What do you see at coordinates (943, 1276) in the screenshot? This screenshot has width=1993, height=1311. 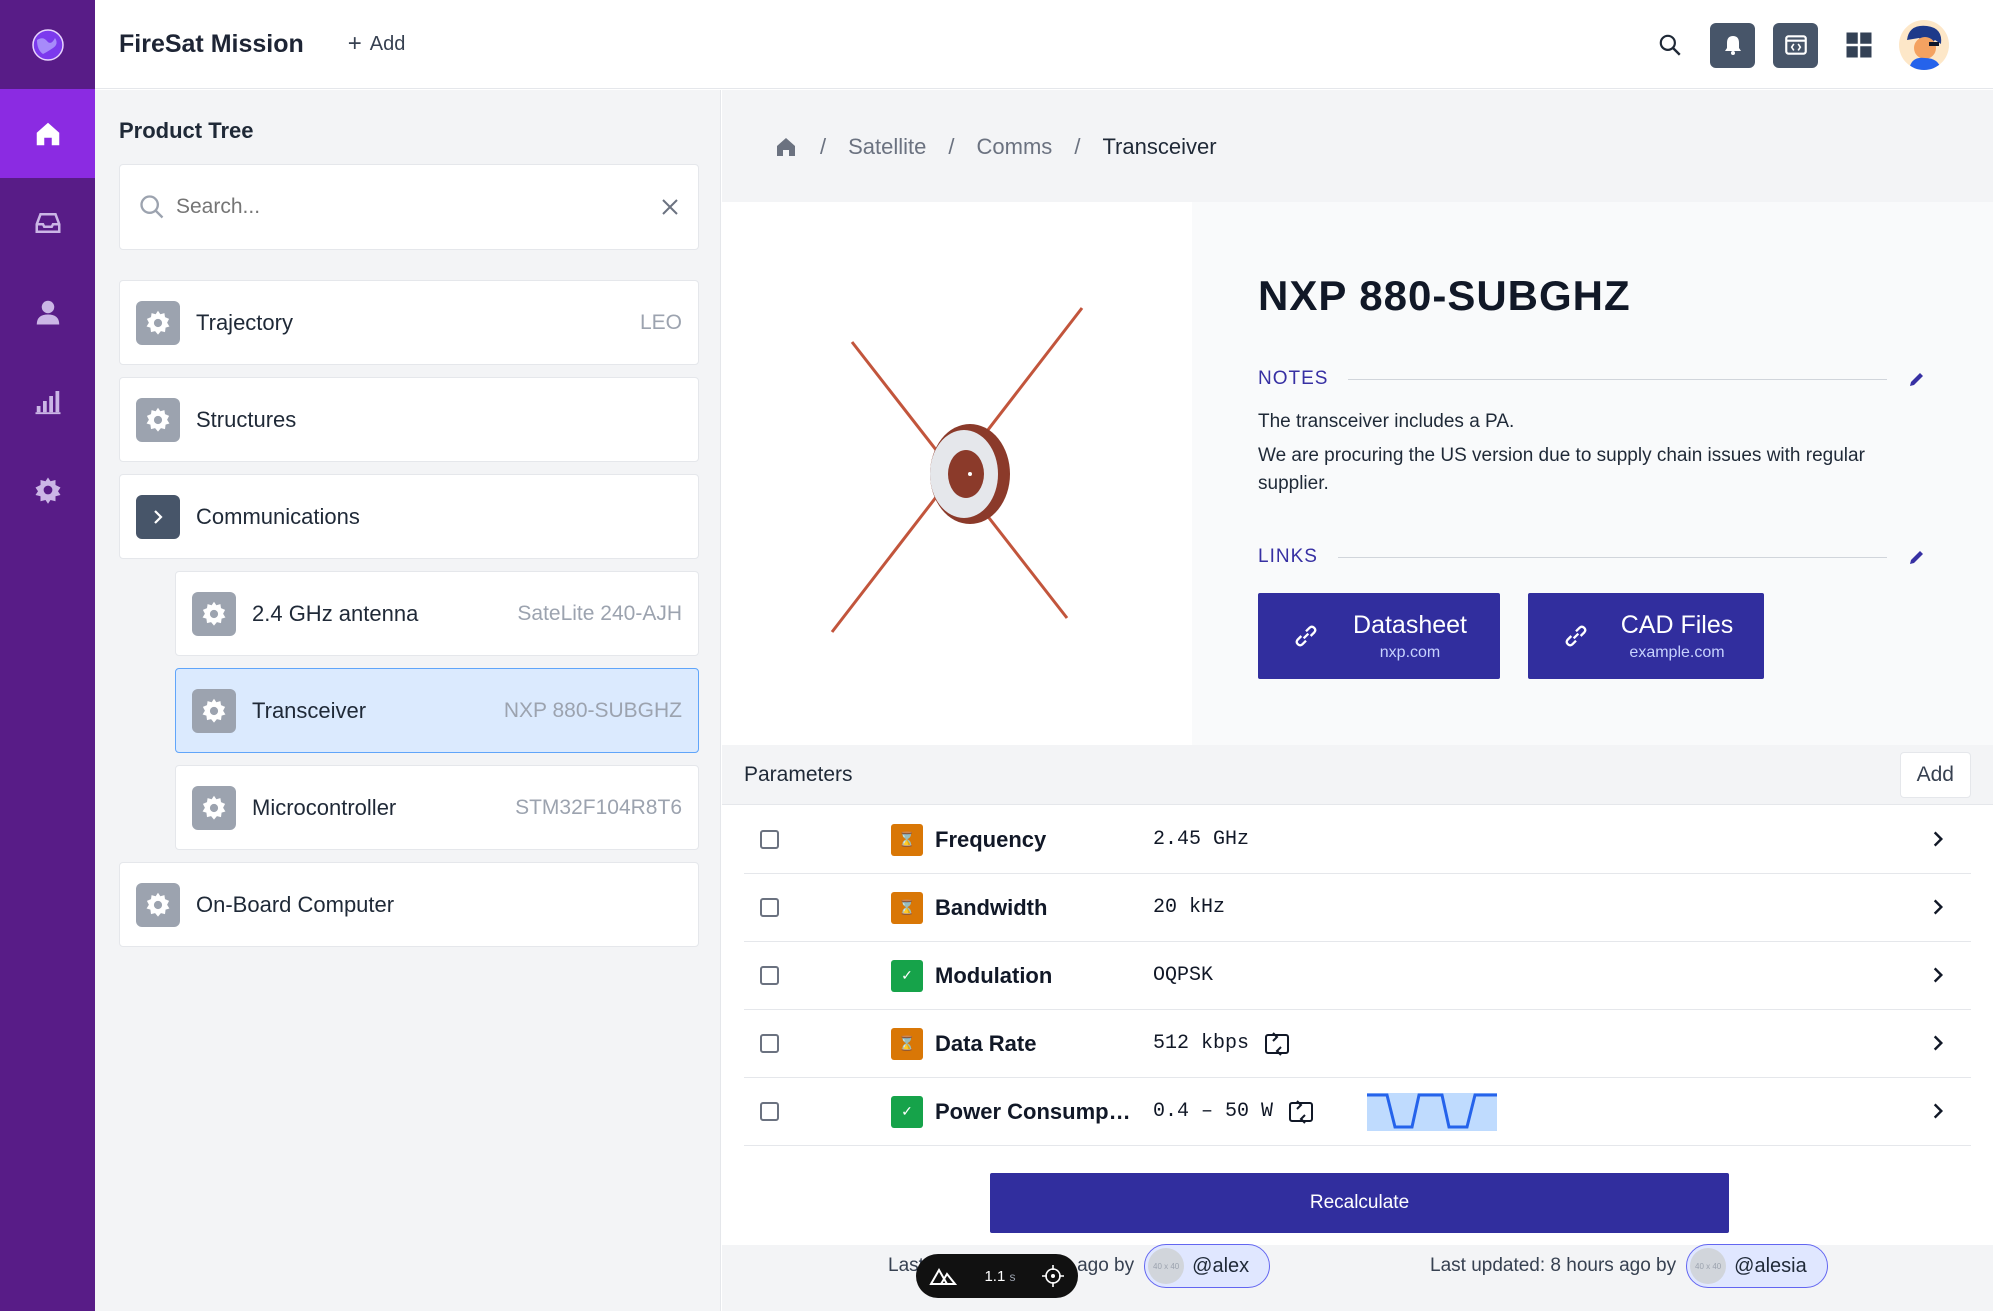 I see `nuxt-logo-icon` at bounding box center [943, 1276].